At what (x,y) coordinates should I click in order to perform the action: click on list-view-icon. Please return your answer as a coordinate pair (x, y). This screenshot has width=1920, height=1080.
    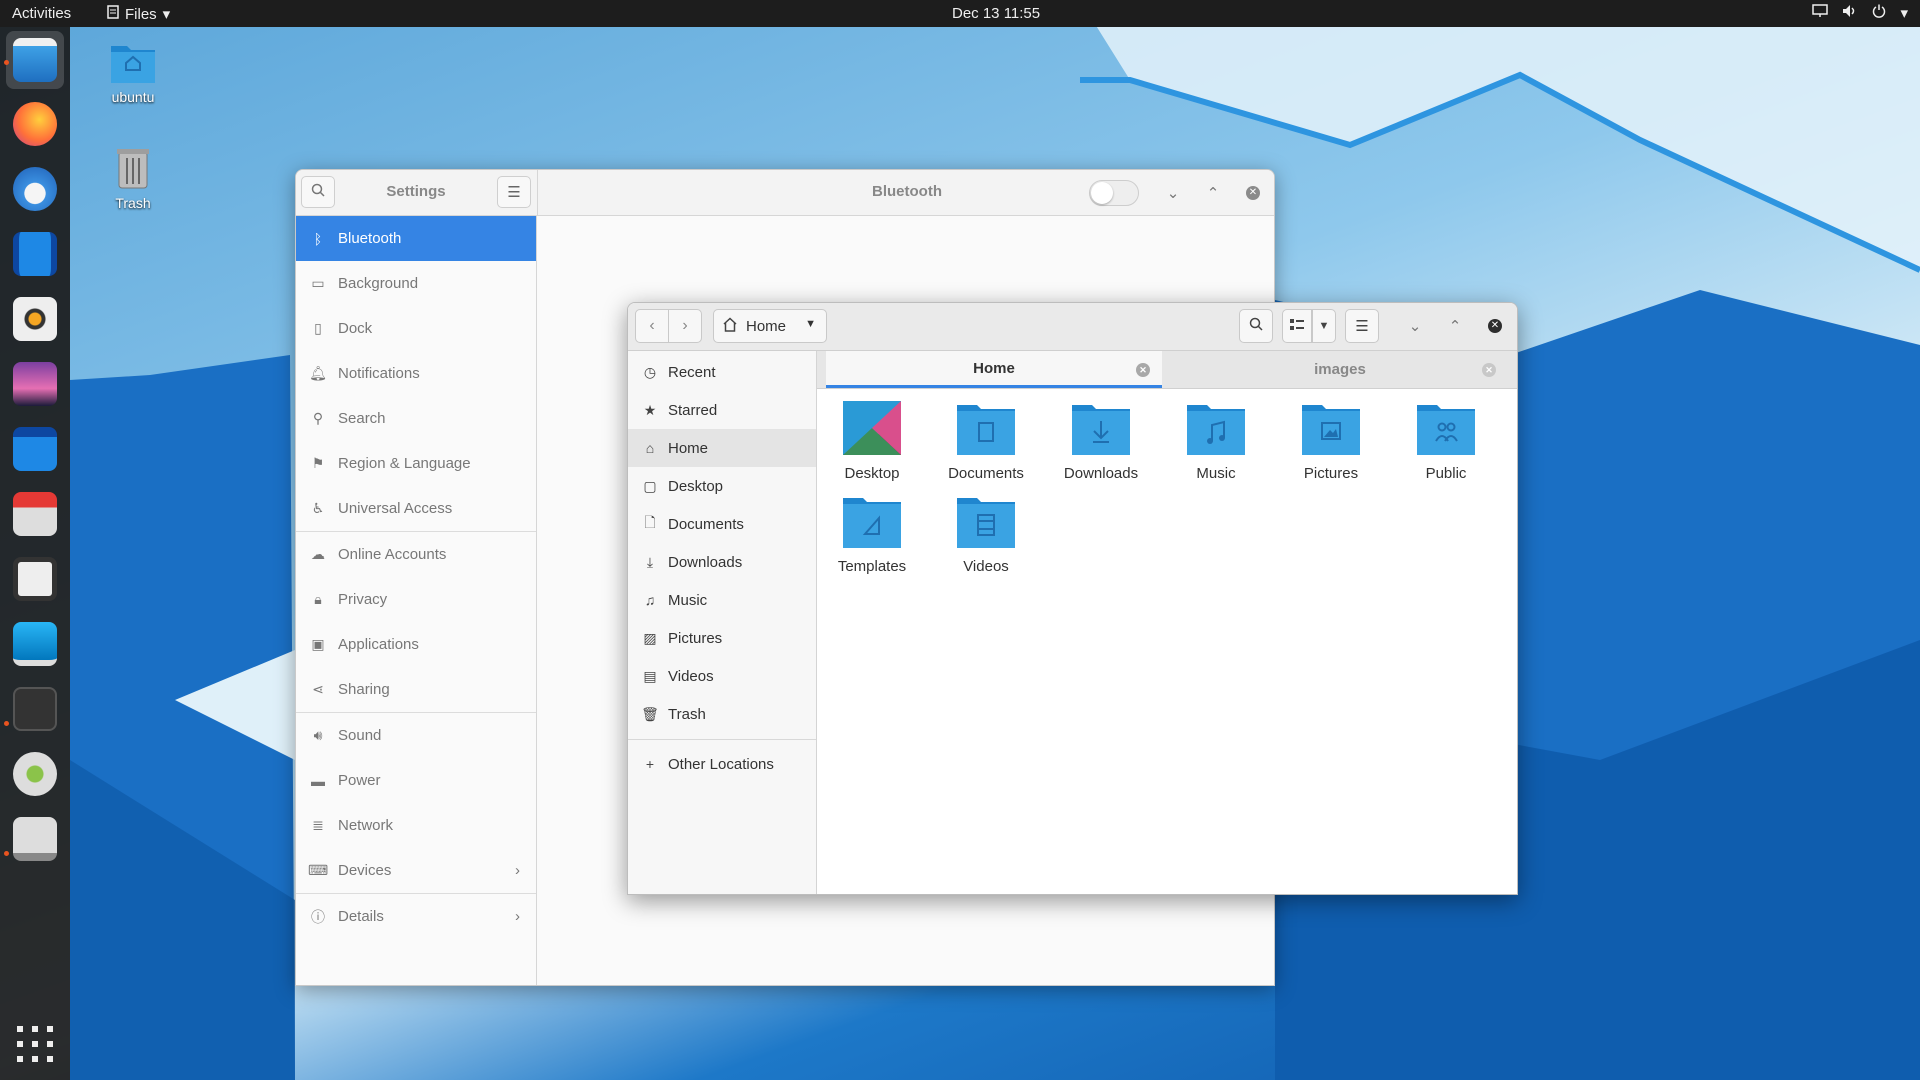
    Looking at the image, I should click on (1297, 326).